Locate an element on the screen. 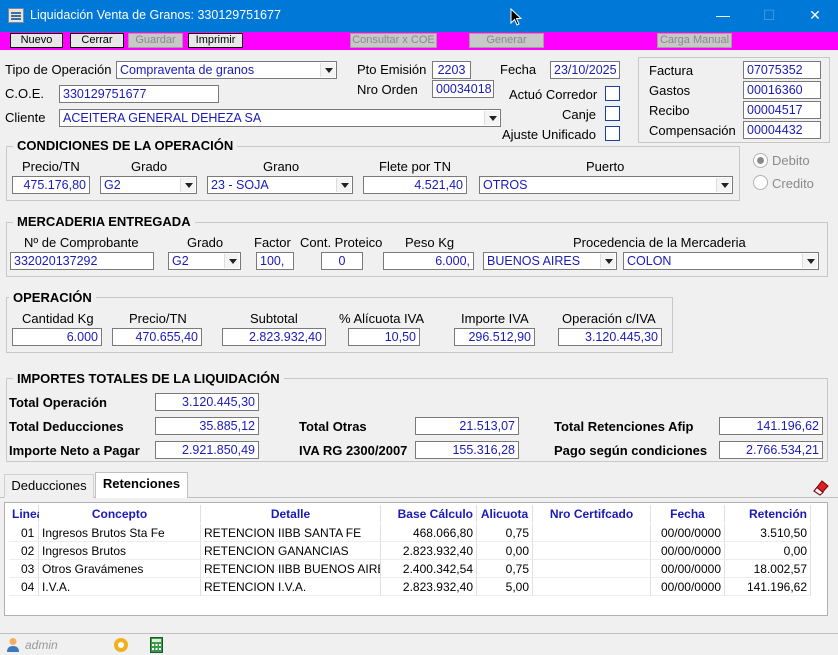 The width and height of the screenshot is (838, 655). recibo-field: 00004517 is located at coordinates (782, 110).